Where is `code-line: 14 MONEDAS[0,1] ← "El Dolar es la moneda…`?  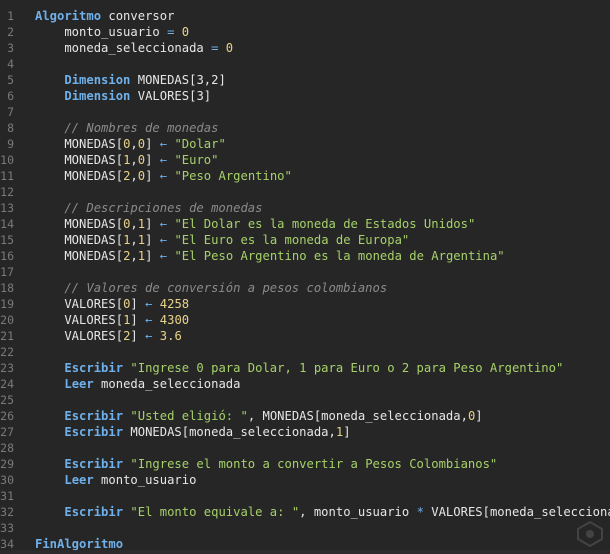
code-line: 14 MONEDAS[0,1] ← "El Dolar es la moneda… is located at coordinates (305, 224).